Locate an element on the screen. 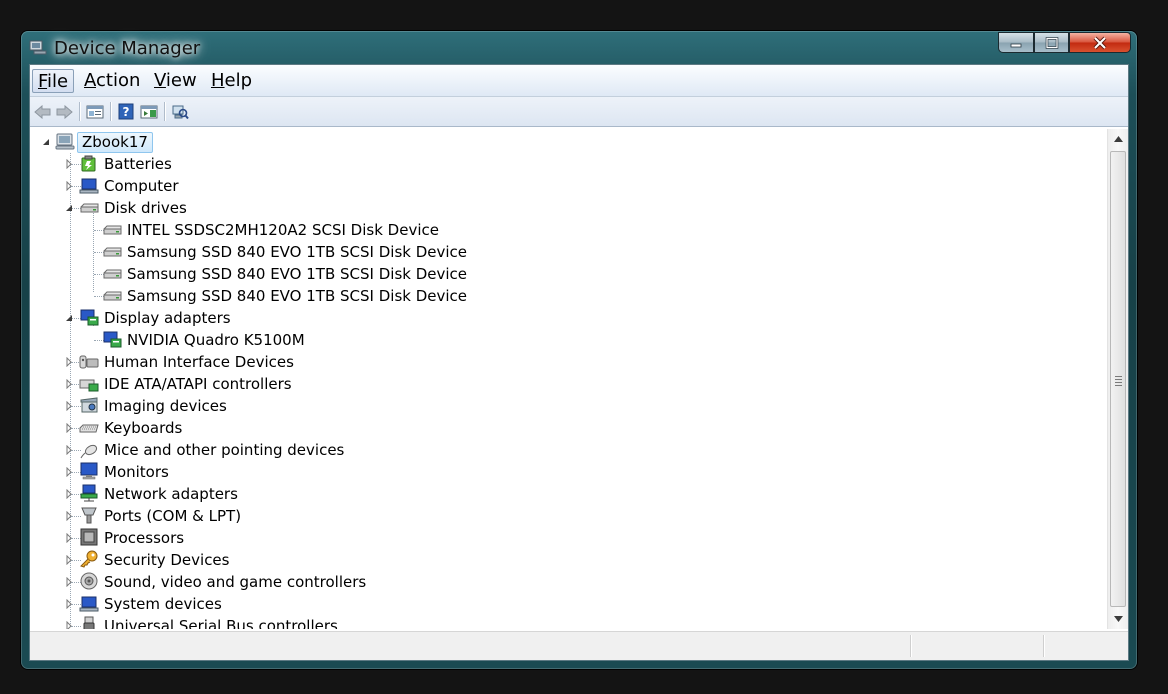  back-button is located at coordinates (43, 111).